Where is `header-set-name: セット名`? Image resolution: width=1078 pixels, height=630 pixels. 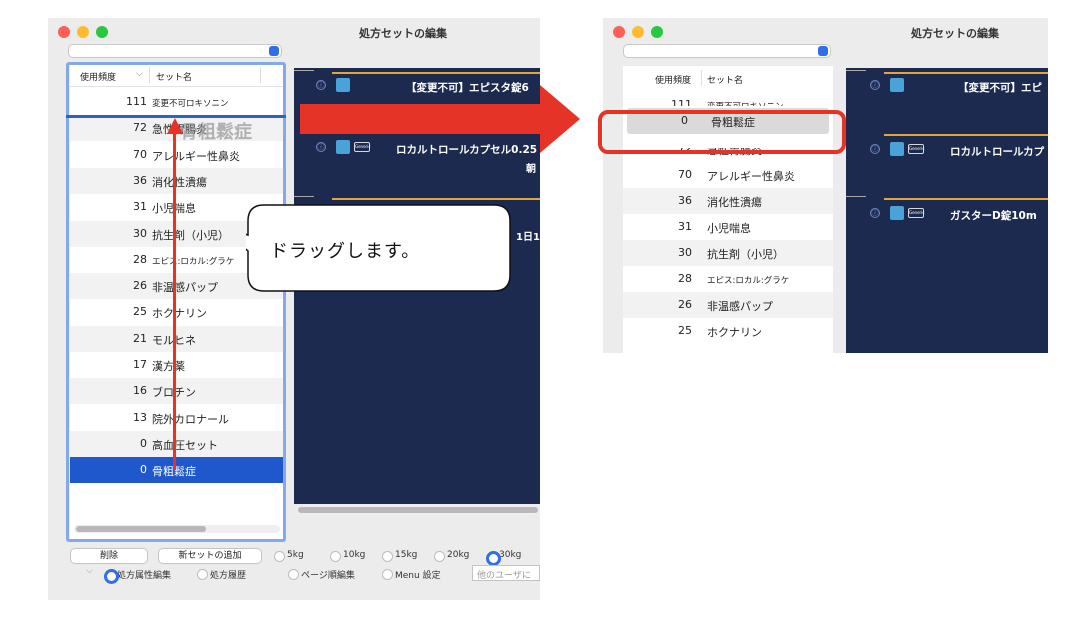 header-set-name: セット名 is located at coordinates (725, 79).